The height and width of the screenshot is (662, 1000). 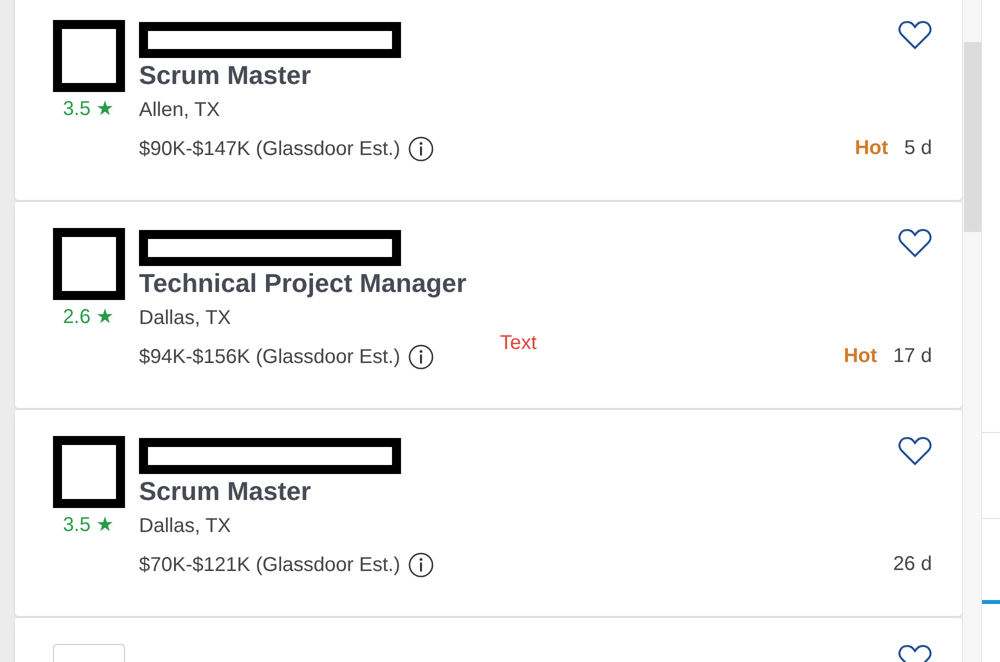 I want to click on salary-estimate: $94K-$156K (Glassdoor Est.), so click(x=269, y=357).